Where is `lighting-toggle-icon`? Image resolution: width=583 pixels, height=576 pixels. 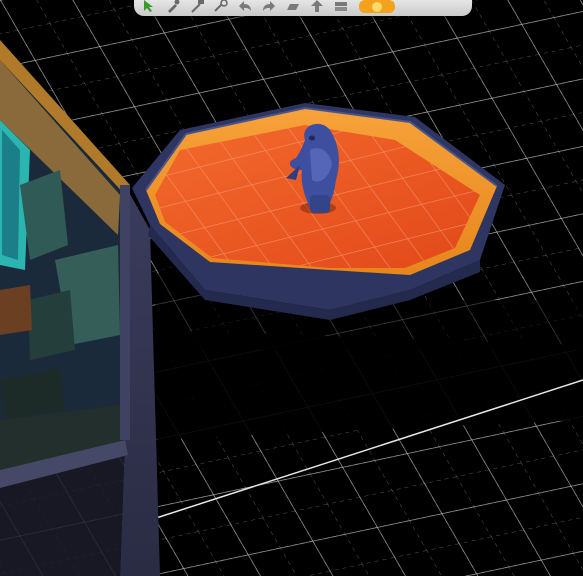 lighting-toggle-icon is located at coordinates (377, 7).